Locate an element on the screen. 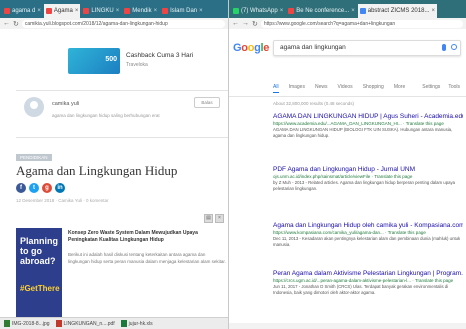 Image resolution: width=466 pixels, height=329 pixels. tab-conference: Be Ne conference... × is located at coordinates (321, 11).